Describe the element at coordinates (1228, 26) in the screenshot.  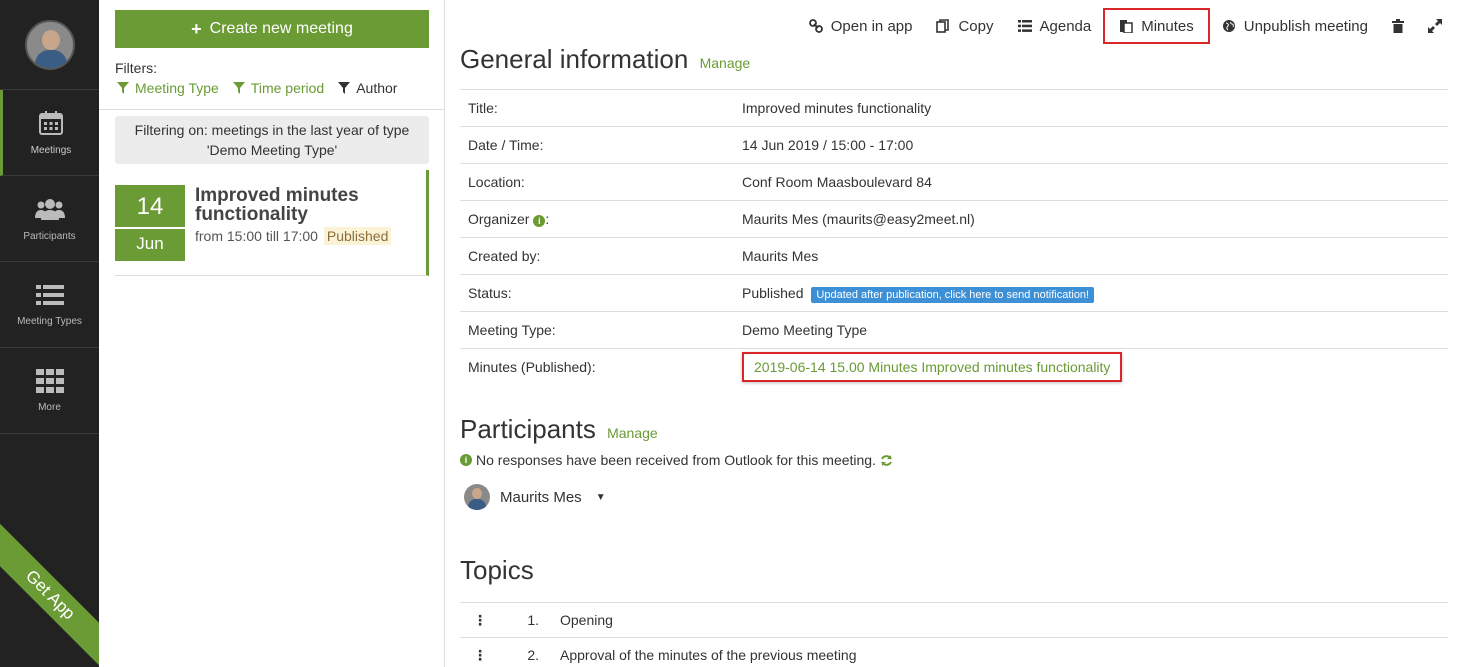
I see `globe-icon` at that location.